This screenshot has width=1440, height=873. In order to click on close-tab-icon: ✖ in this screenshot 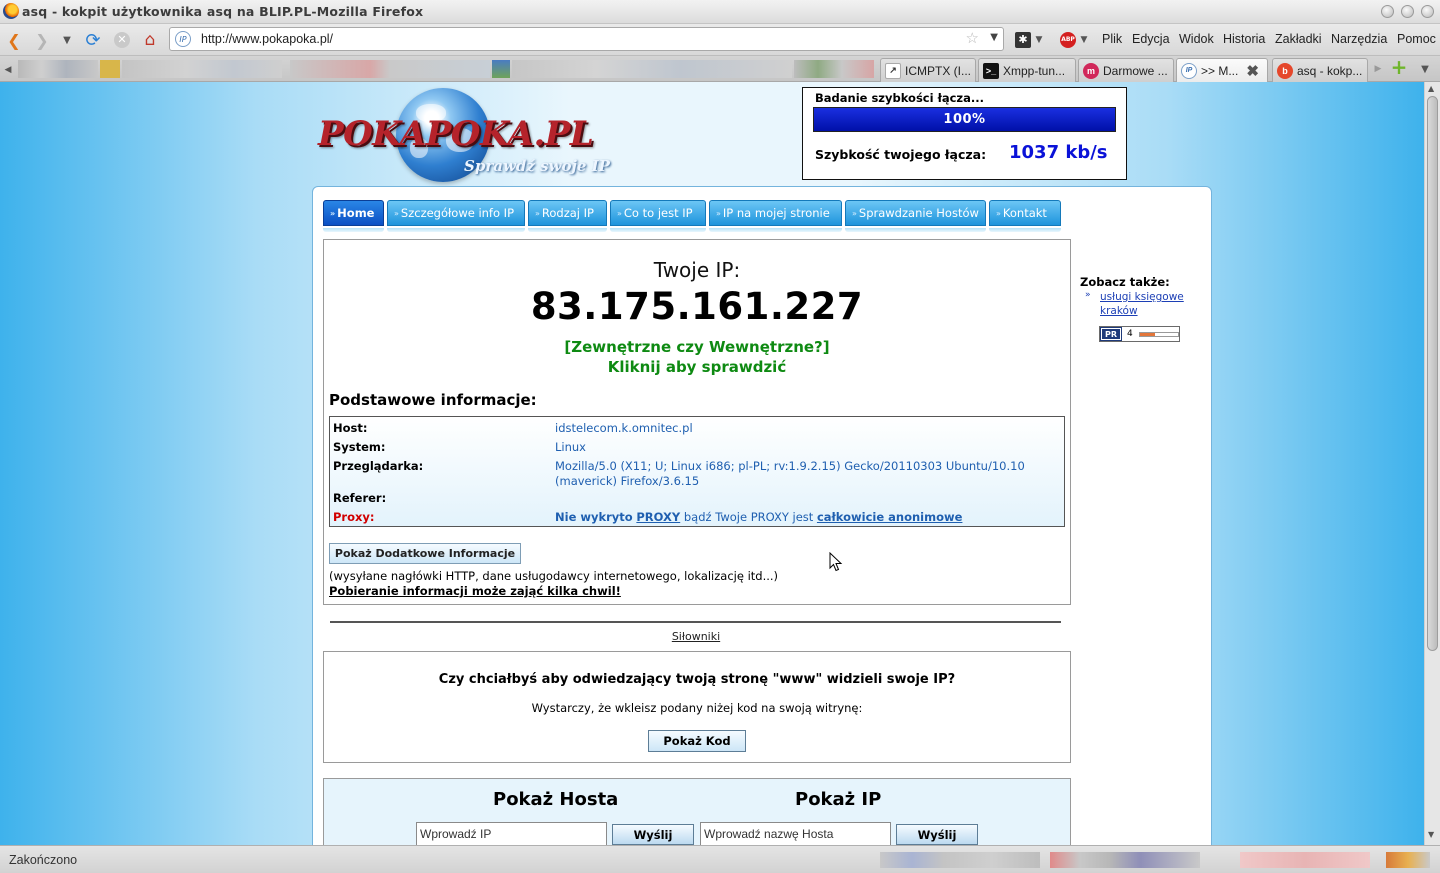, I will do `click(1252, 71)`.